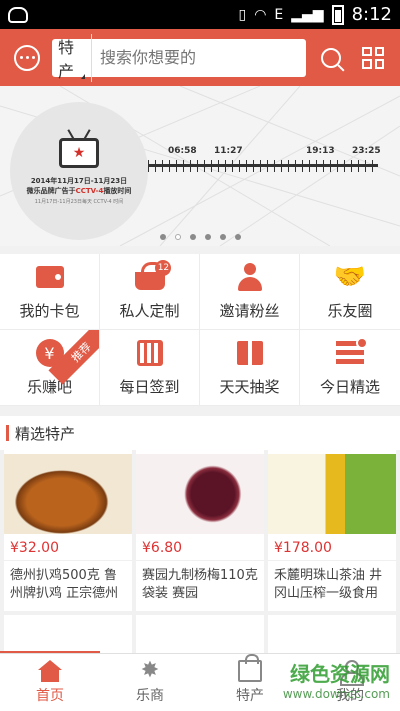 This screenshot has width=400, height=711. I want to click on clock: 8:12, so click(371, 14).